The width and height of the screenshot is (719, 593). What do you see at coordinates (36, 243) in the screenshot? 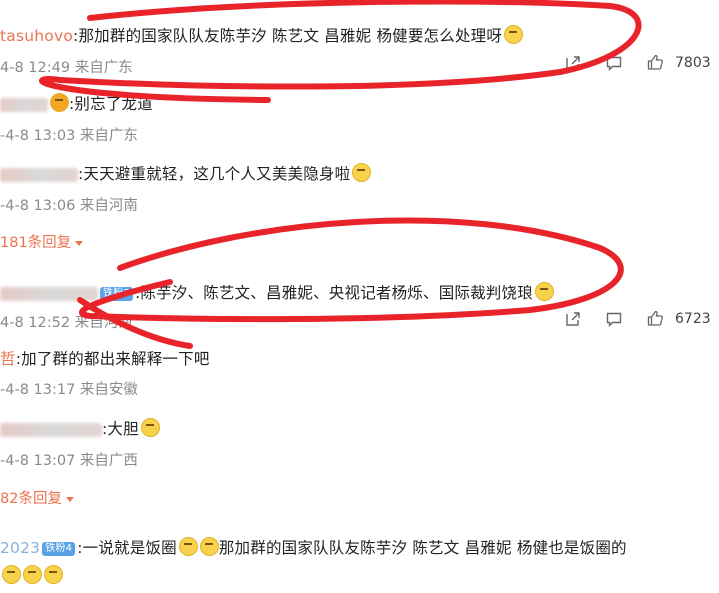
I see `comment-3-replies-label: 181条回复` at bounding box center [36, 243].